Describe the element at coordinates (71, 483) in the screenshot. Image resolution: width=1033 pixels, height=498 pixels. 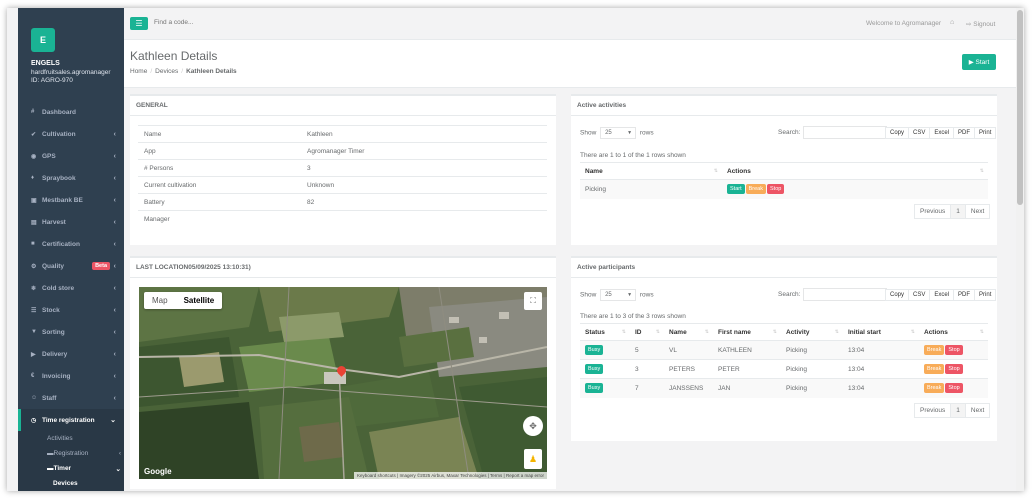
I see `sidebar-item-devices: Devices` at that location.